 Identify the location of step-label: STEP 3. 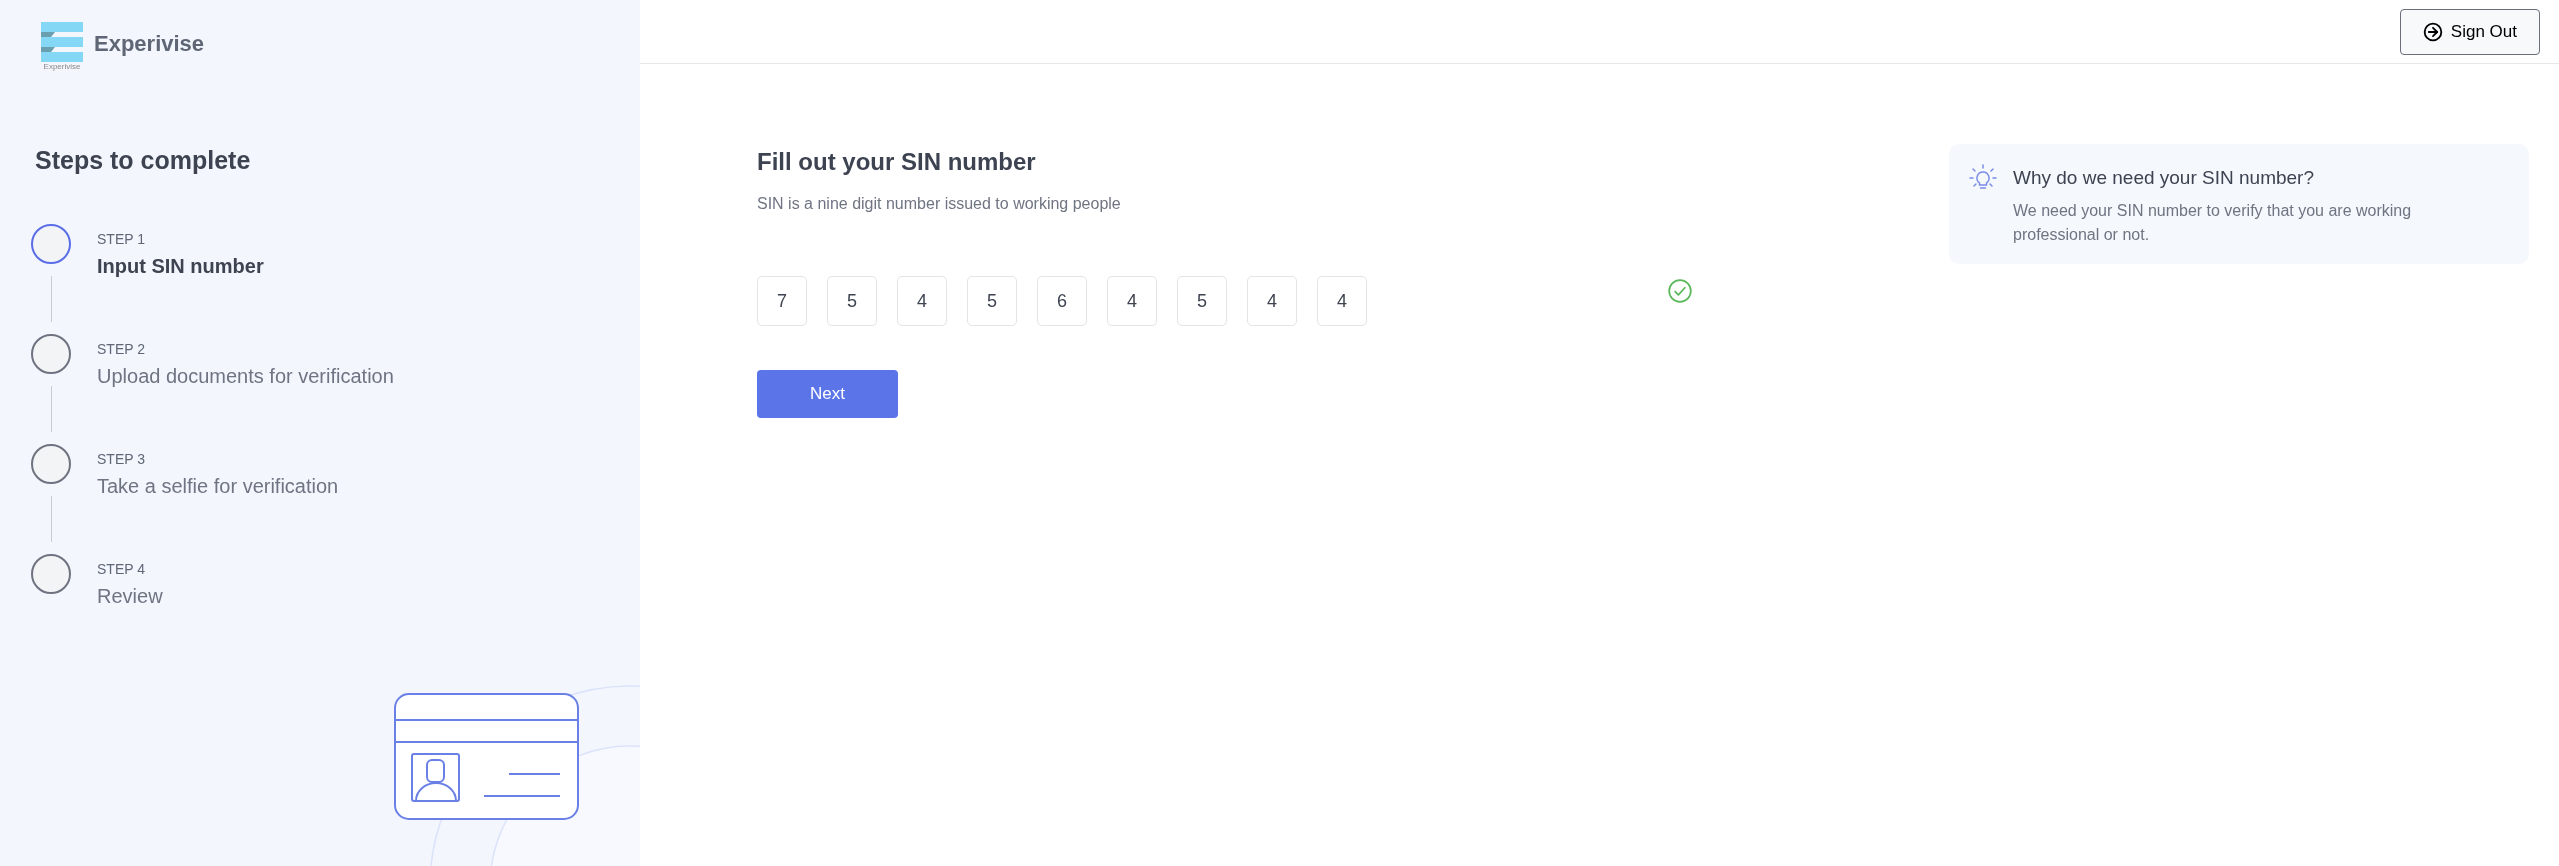
(121, 458).